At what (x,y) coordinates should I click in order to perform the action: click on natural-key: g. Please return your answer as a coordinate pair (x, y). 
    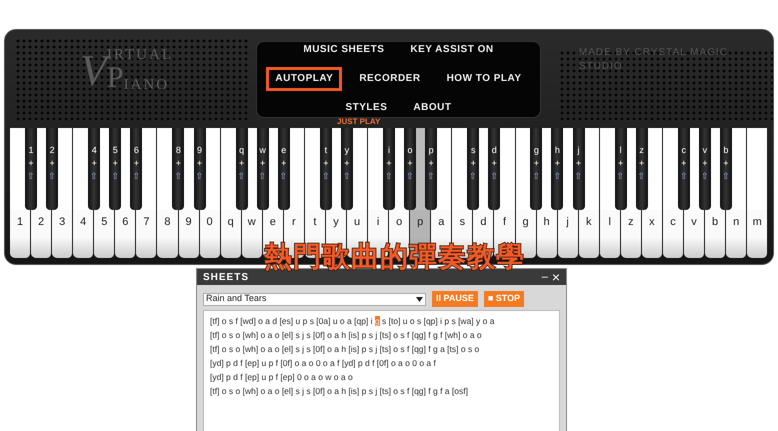
    Looking at the image, I should click on (526, 224).